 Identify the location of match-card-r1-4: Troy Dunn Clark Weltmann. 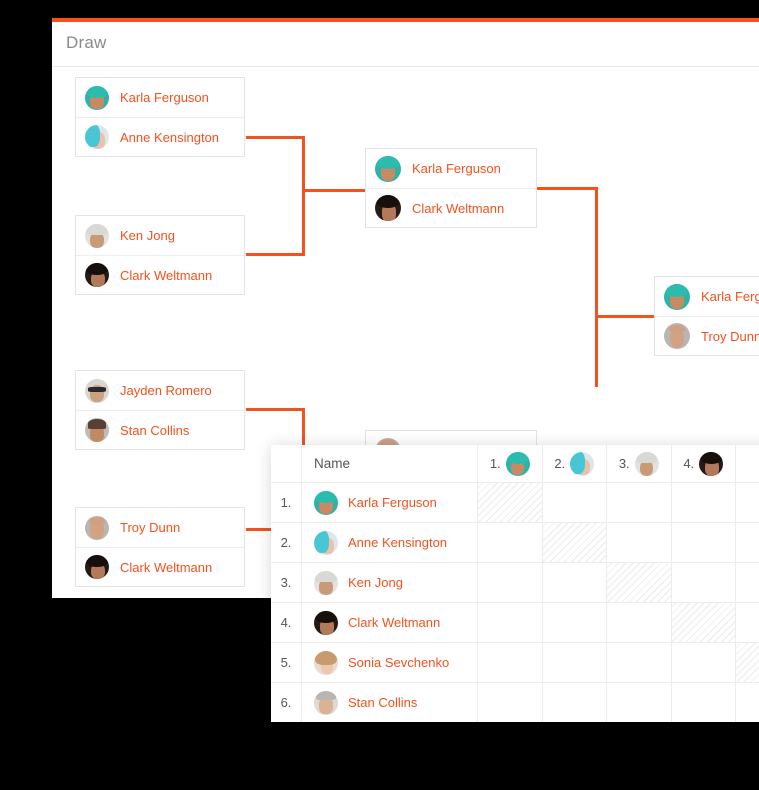
(160, 547).